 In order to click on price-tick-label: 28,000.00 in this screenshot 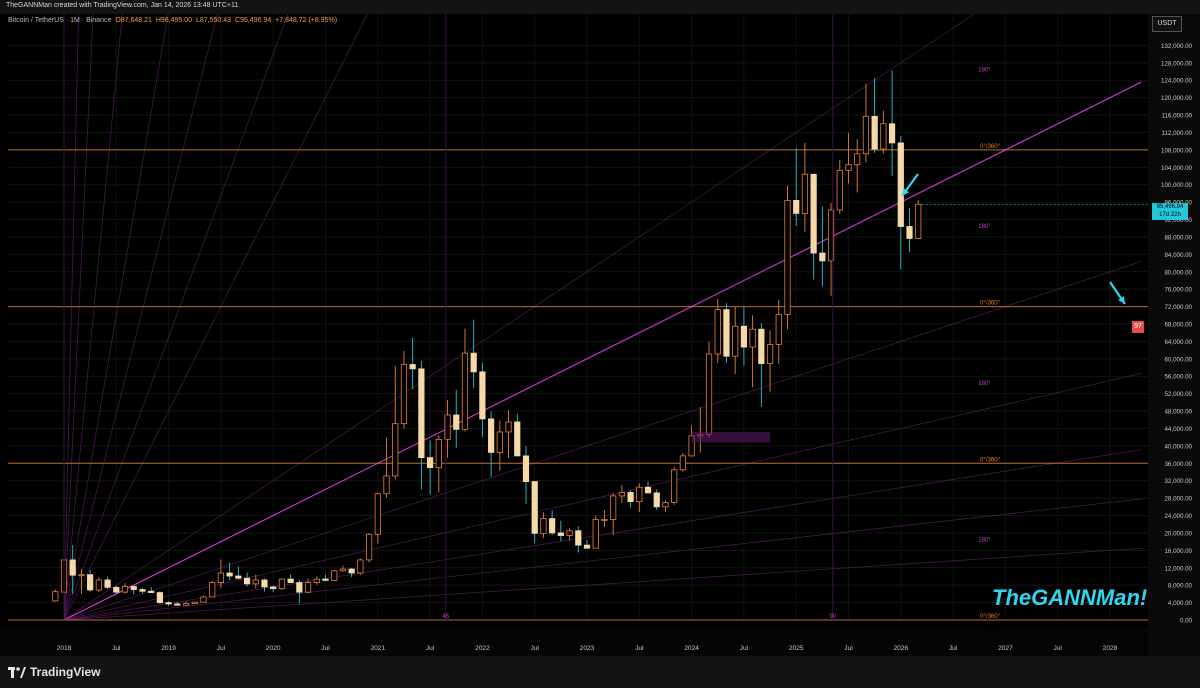, I will do `click(1178, 499)`.